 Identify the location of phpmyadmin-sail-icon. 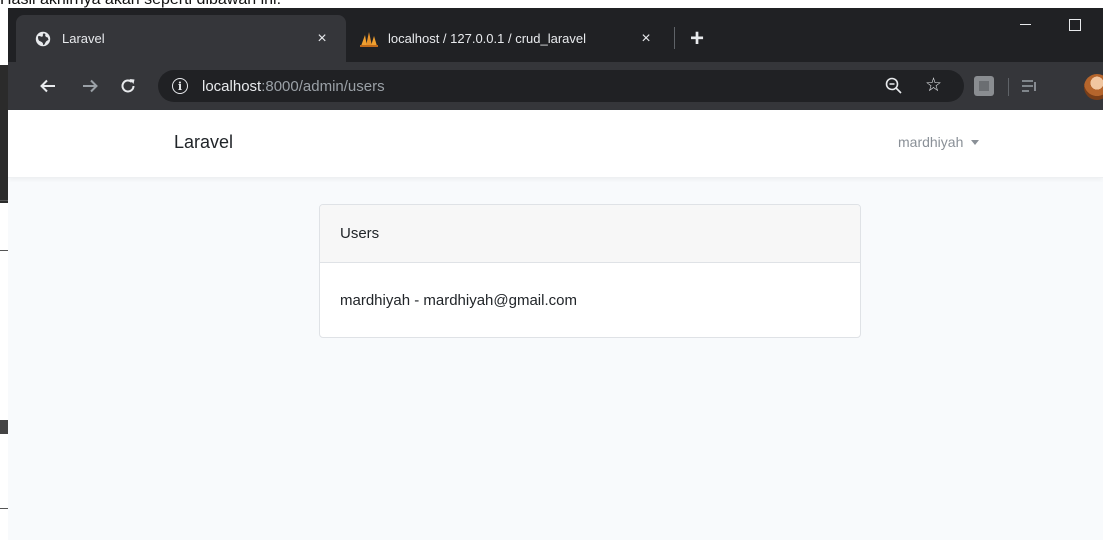
(369, 39).